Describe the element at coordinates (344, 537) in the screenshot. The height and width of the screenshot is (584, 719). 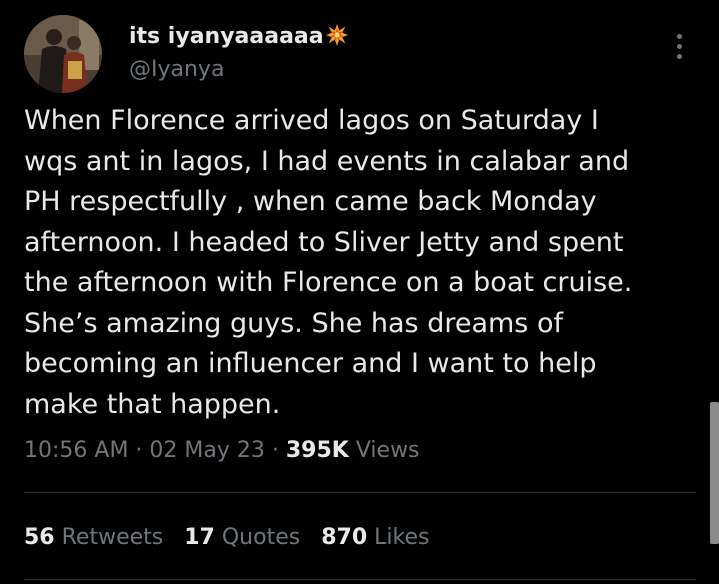
I see `likes-count: 870` at that location.